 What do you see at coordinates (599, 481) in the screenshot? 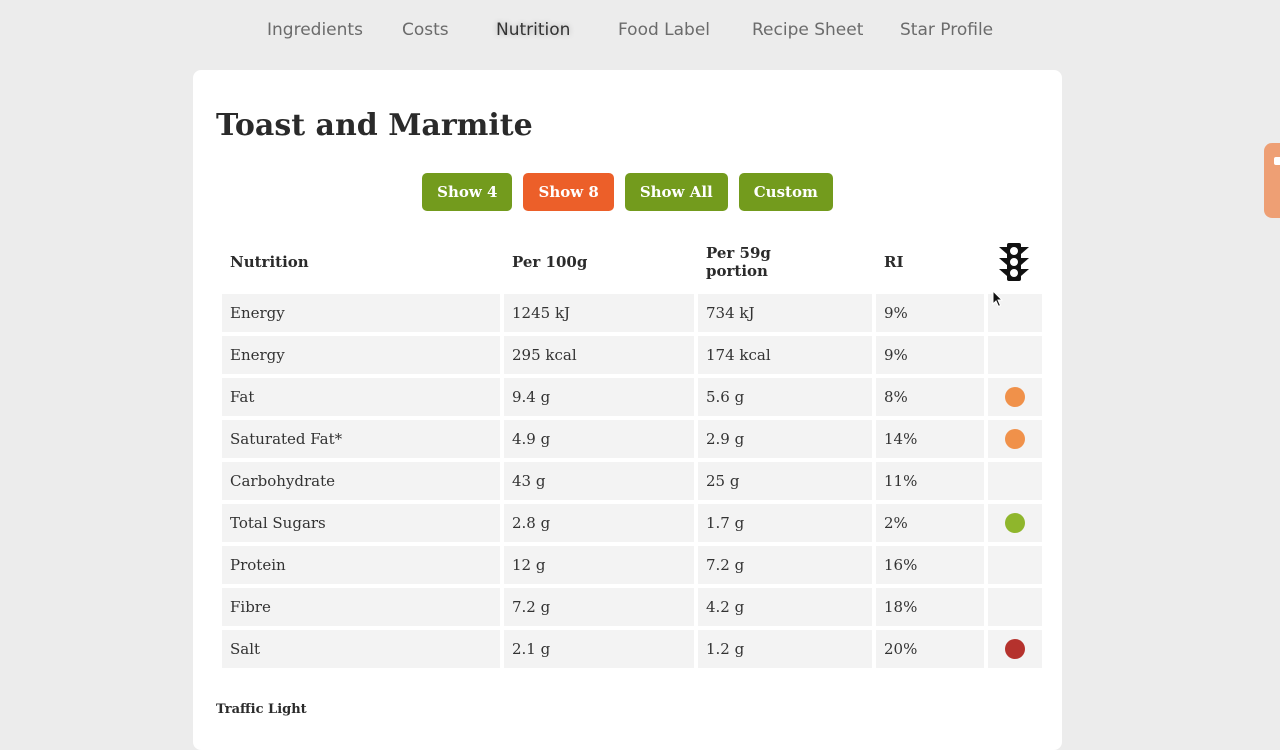
I see `per-100g-cell: 43 g` at bounding box center [599, 481].